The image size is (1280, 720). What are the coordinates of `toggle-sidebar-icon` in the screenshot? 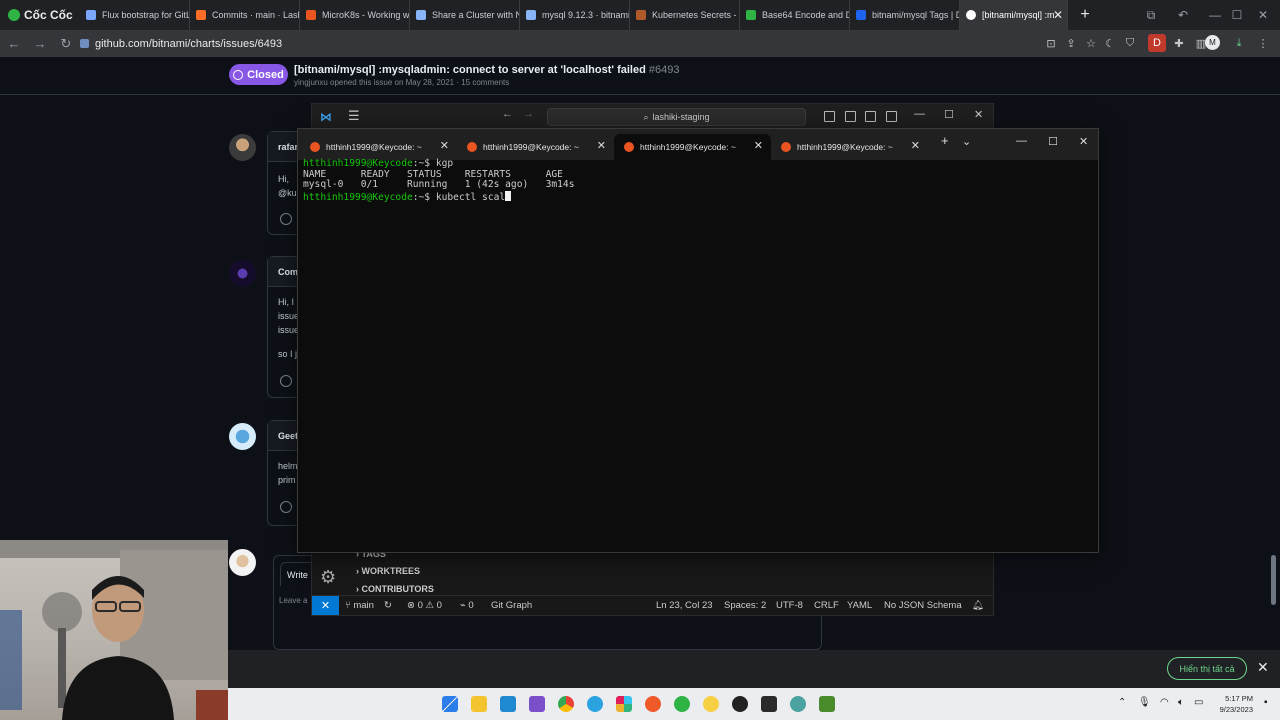 It's located at (829, 116).